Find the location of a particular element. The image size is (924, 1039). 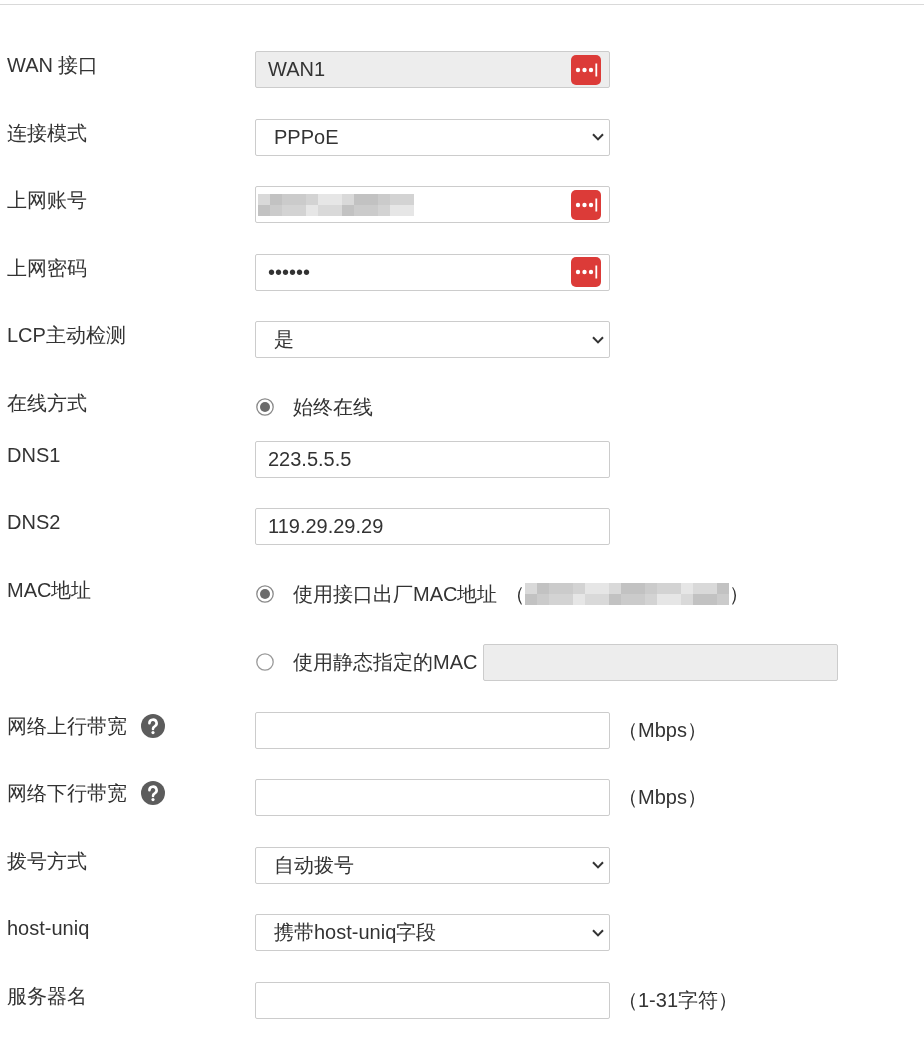

field-label: 在线方式 is located at coordinates (47, 403).